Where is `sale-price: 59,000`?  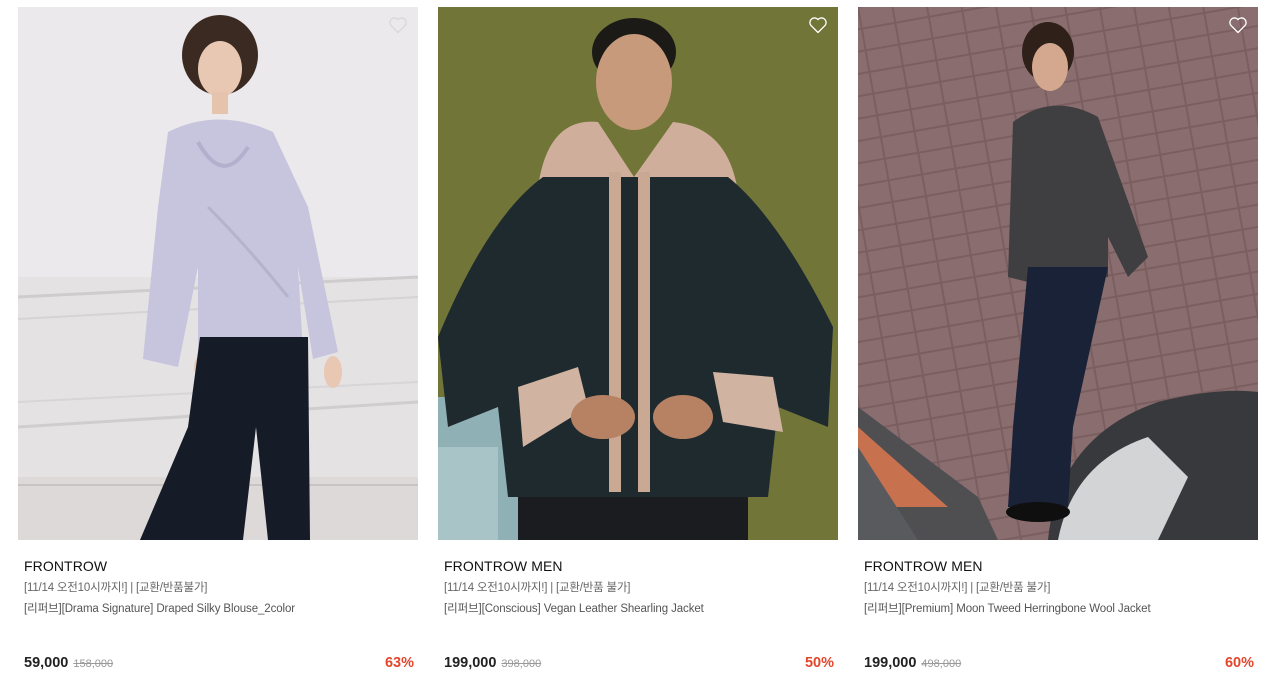
sale-price: 59,000 is located at coordinates (46, 663).